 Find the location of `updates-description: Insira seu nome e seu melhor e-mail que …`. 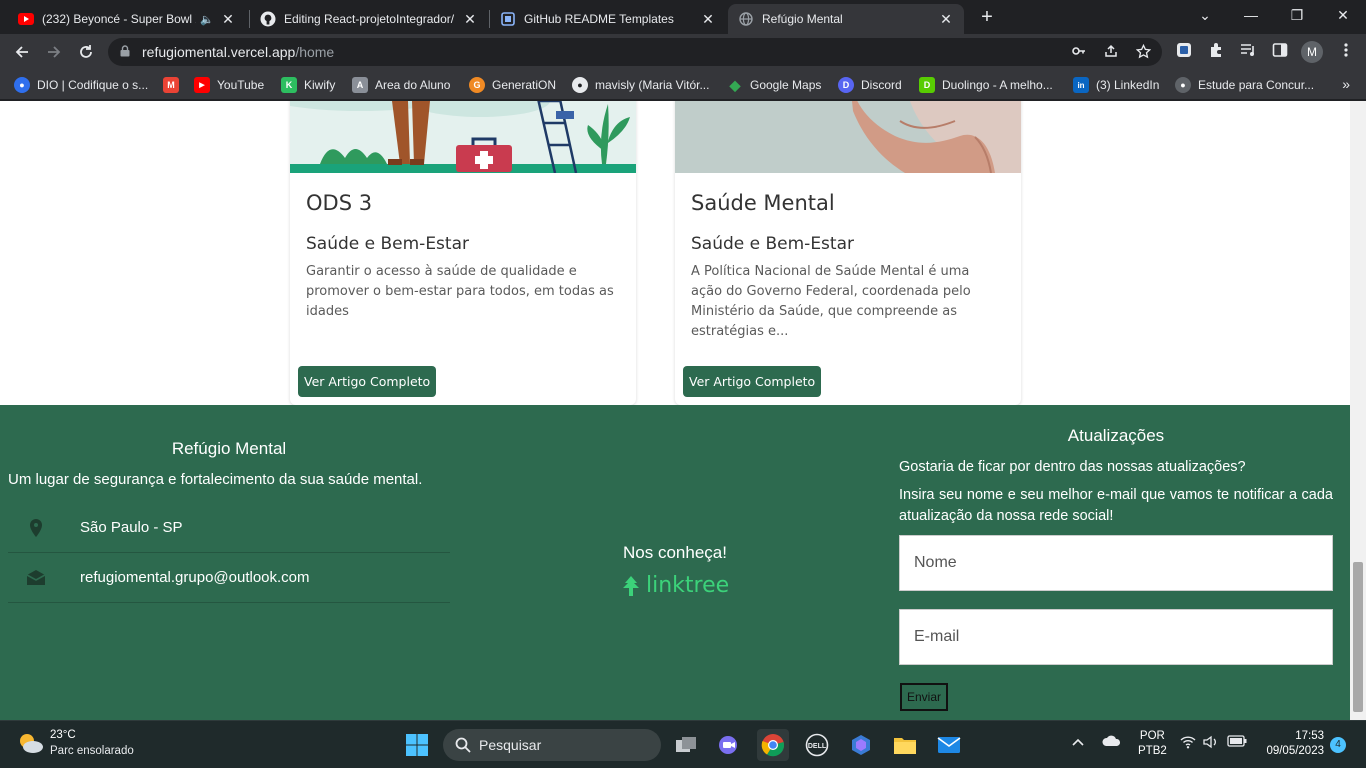

updates-description: Insira seu nome e seu melhor e-mail que … is located at coordinates (1116, 505).